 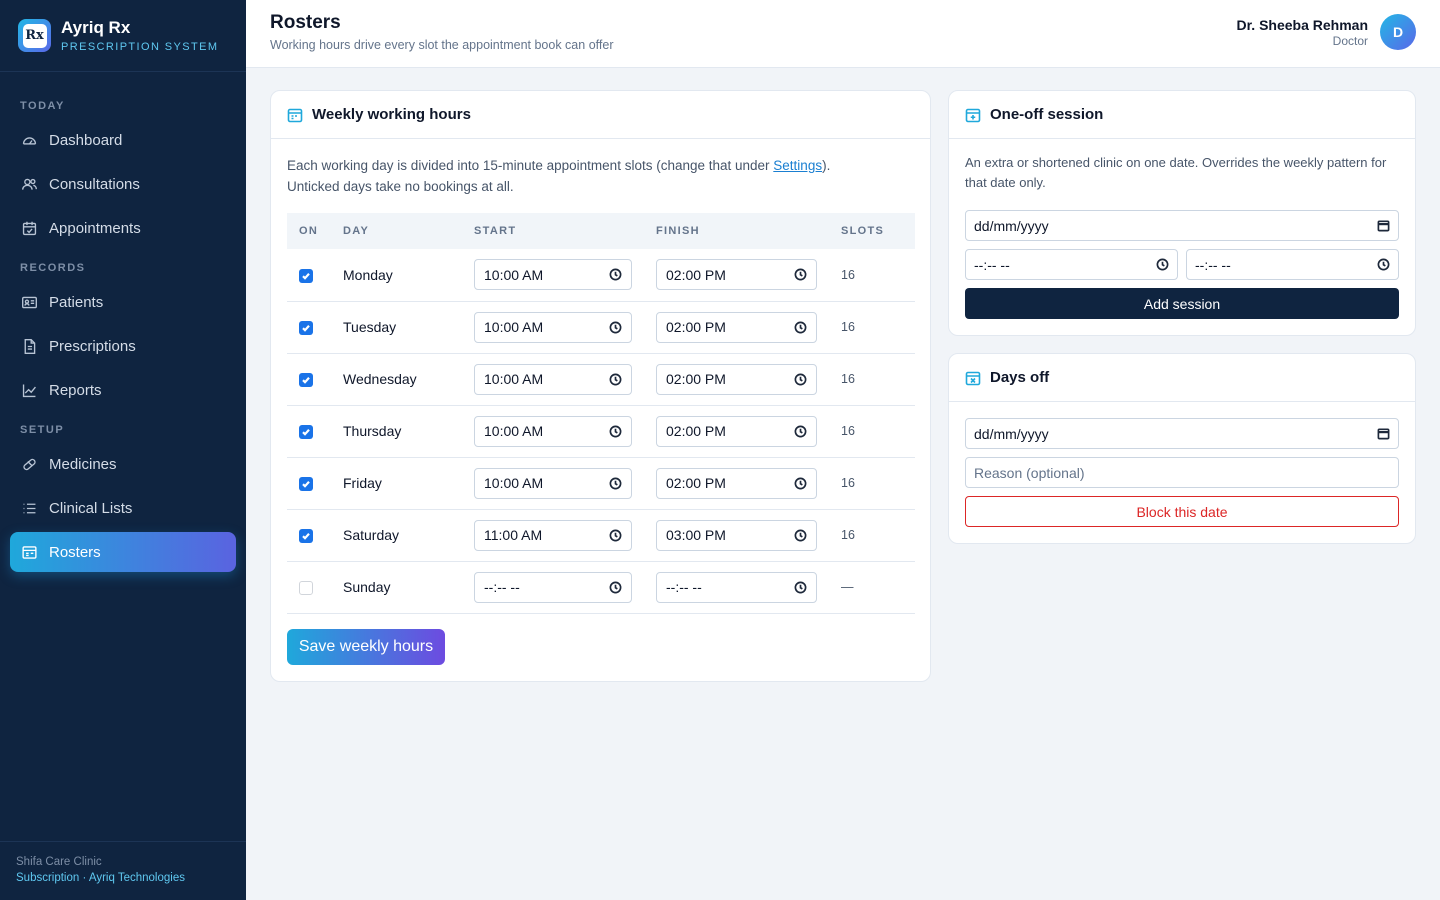 I want to click on sidebar-item-label: Reports, so click(x=75, y=390).